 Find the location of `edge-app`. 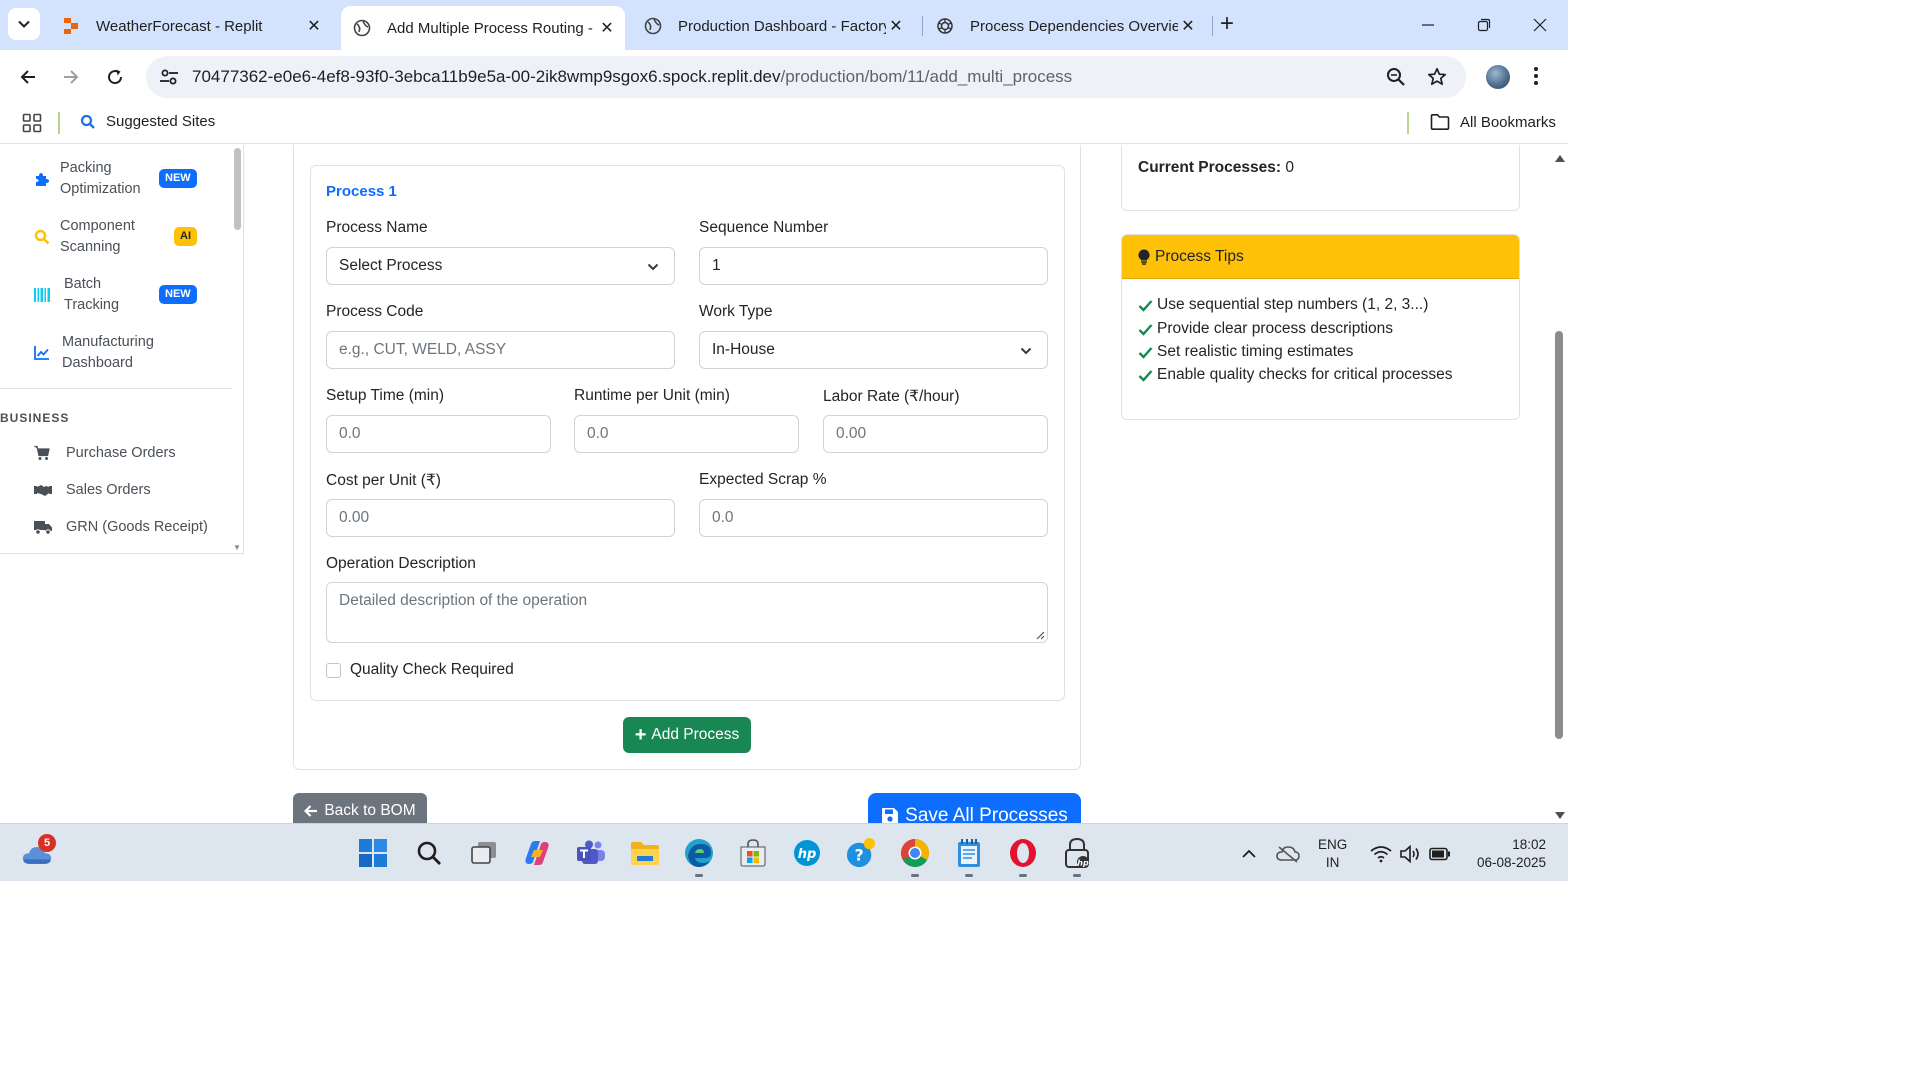

edge-app is located at coordinates (699, 853).